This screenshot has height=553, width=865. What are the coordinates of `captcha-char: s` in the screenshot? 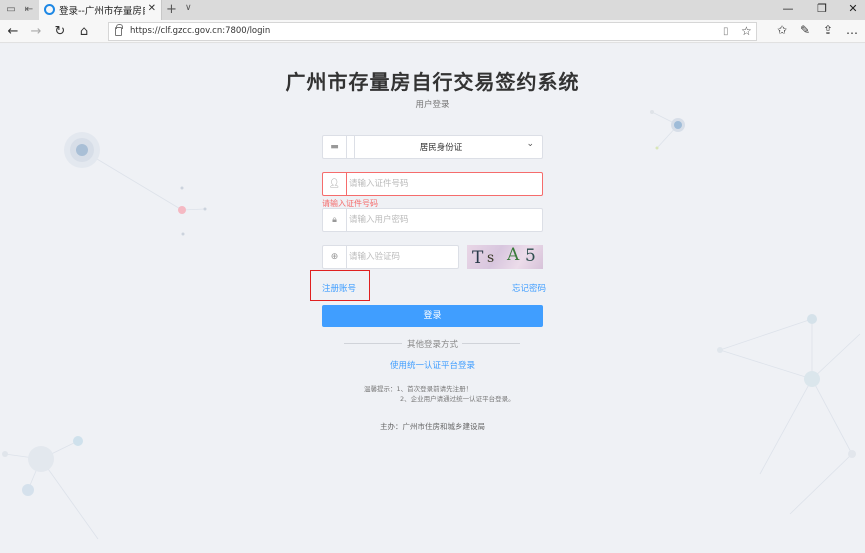 It's located at (491, 258).